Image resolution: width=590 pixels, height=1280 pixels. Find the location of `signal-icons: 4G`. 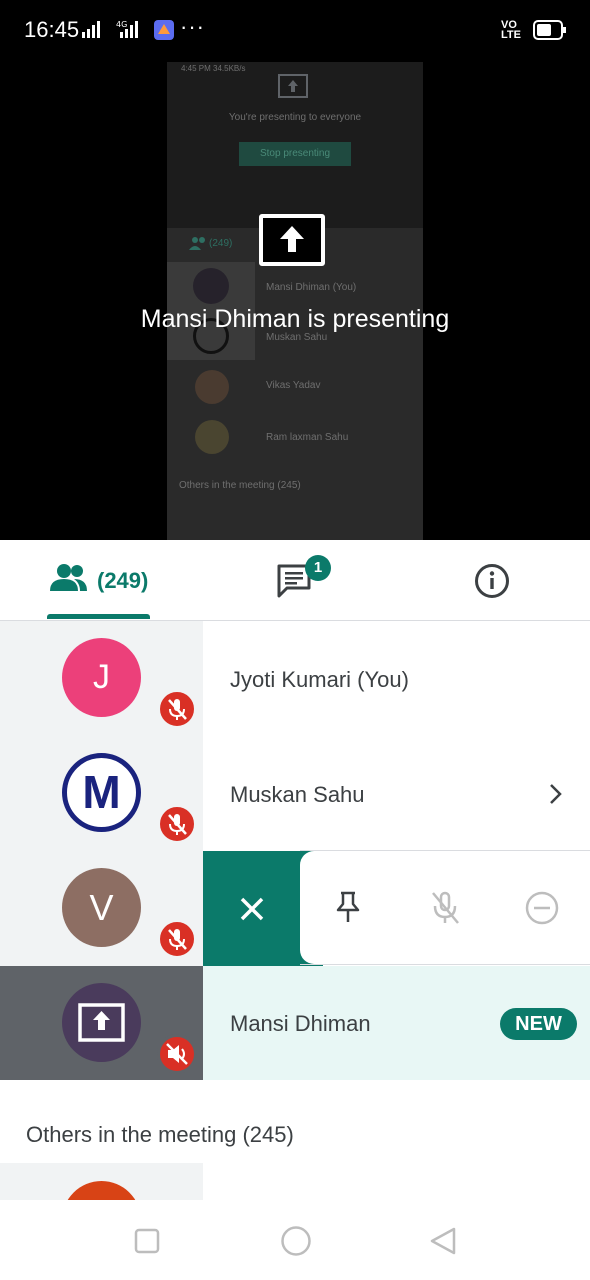

signal-icons: 4G is located at coordinates (128, 30).